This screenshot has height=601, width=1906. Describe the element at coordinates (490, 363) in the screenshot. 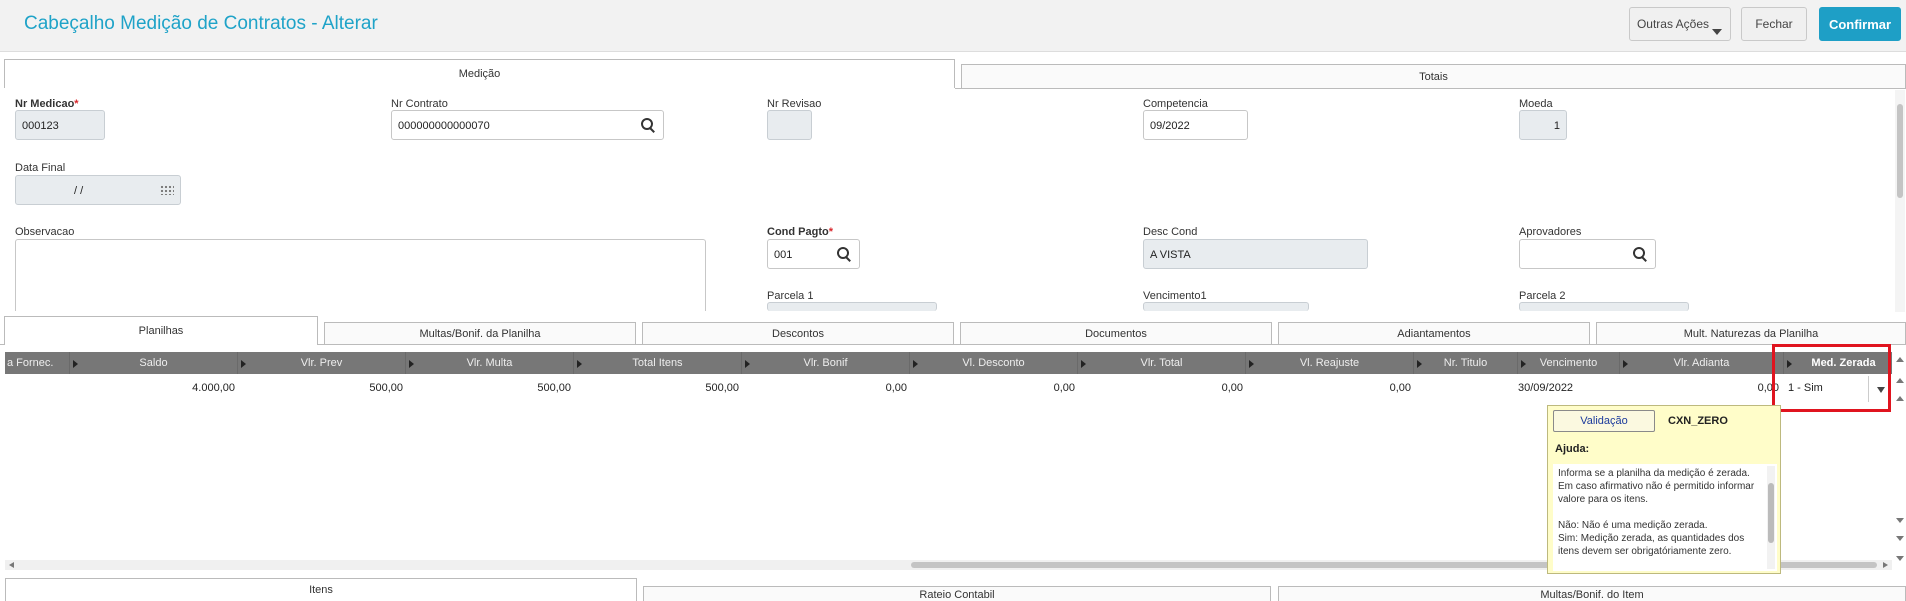

I see `col-vlr-multa: Vlr. Multa` at that location.